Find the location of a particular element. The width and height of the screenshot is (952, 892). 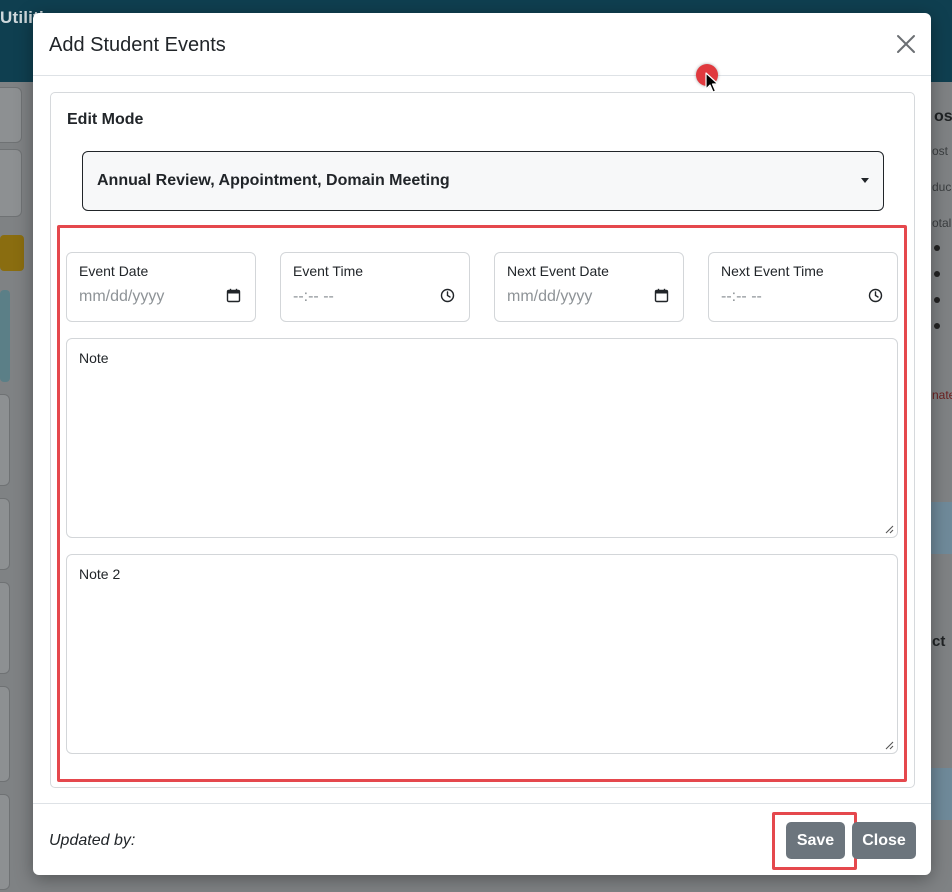

close-icon is located at coordinates (906, 44).